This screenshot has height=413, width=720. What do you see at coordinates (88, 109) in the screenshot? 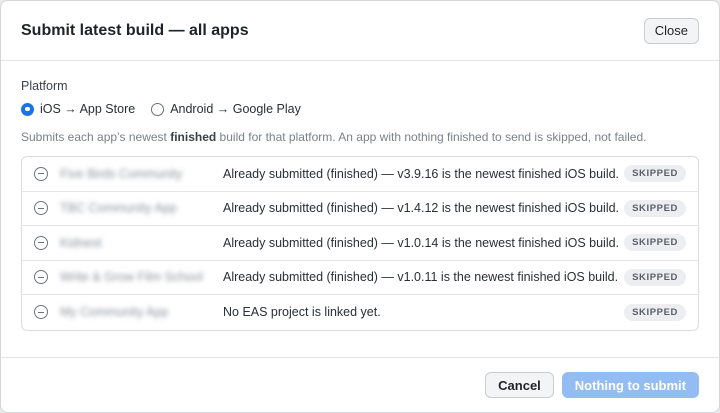
I see `platform-option-label: iOS → App Store` at bounding box center [88, 109].